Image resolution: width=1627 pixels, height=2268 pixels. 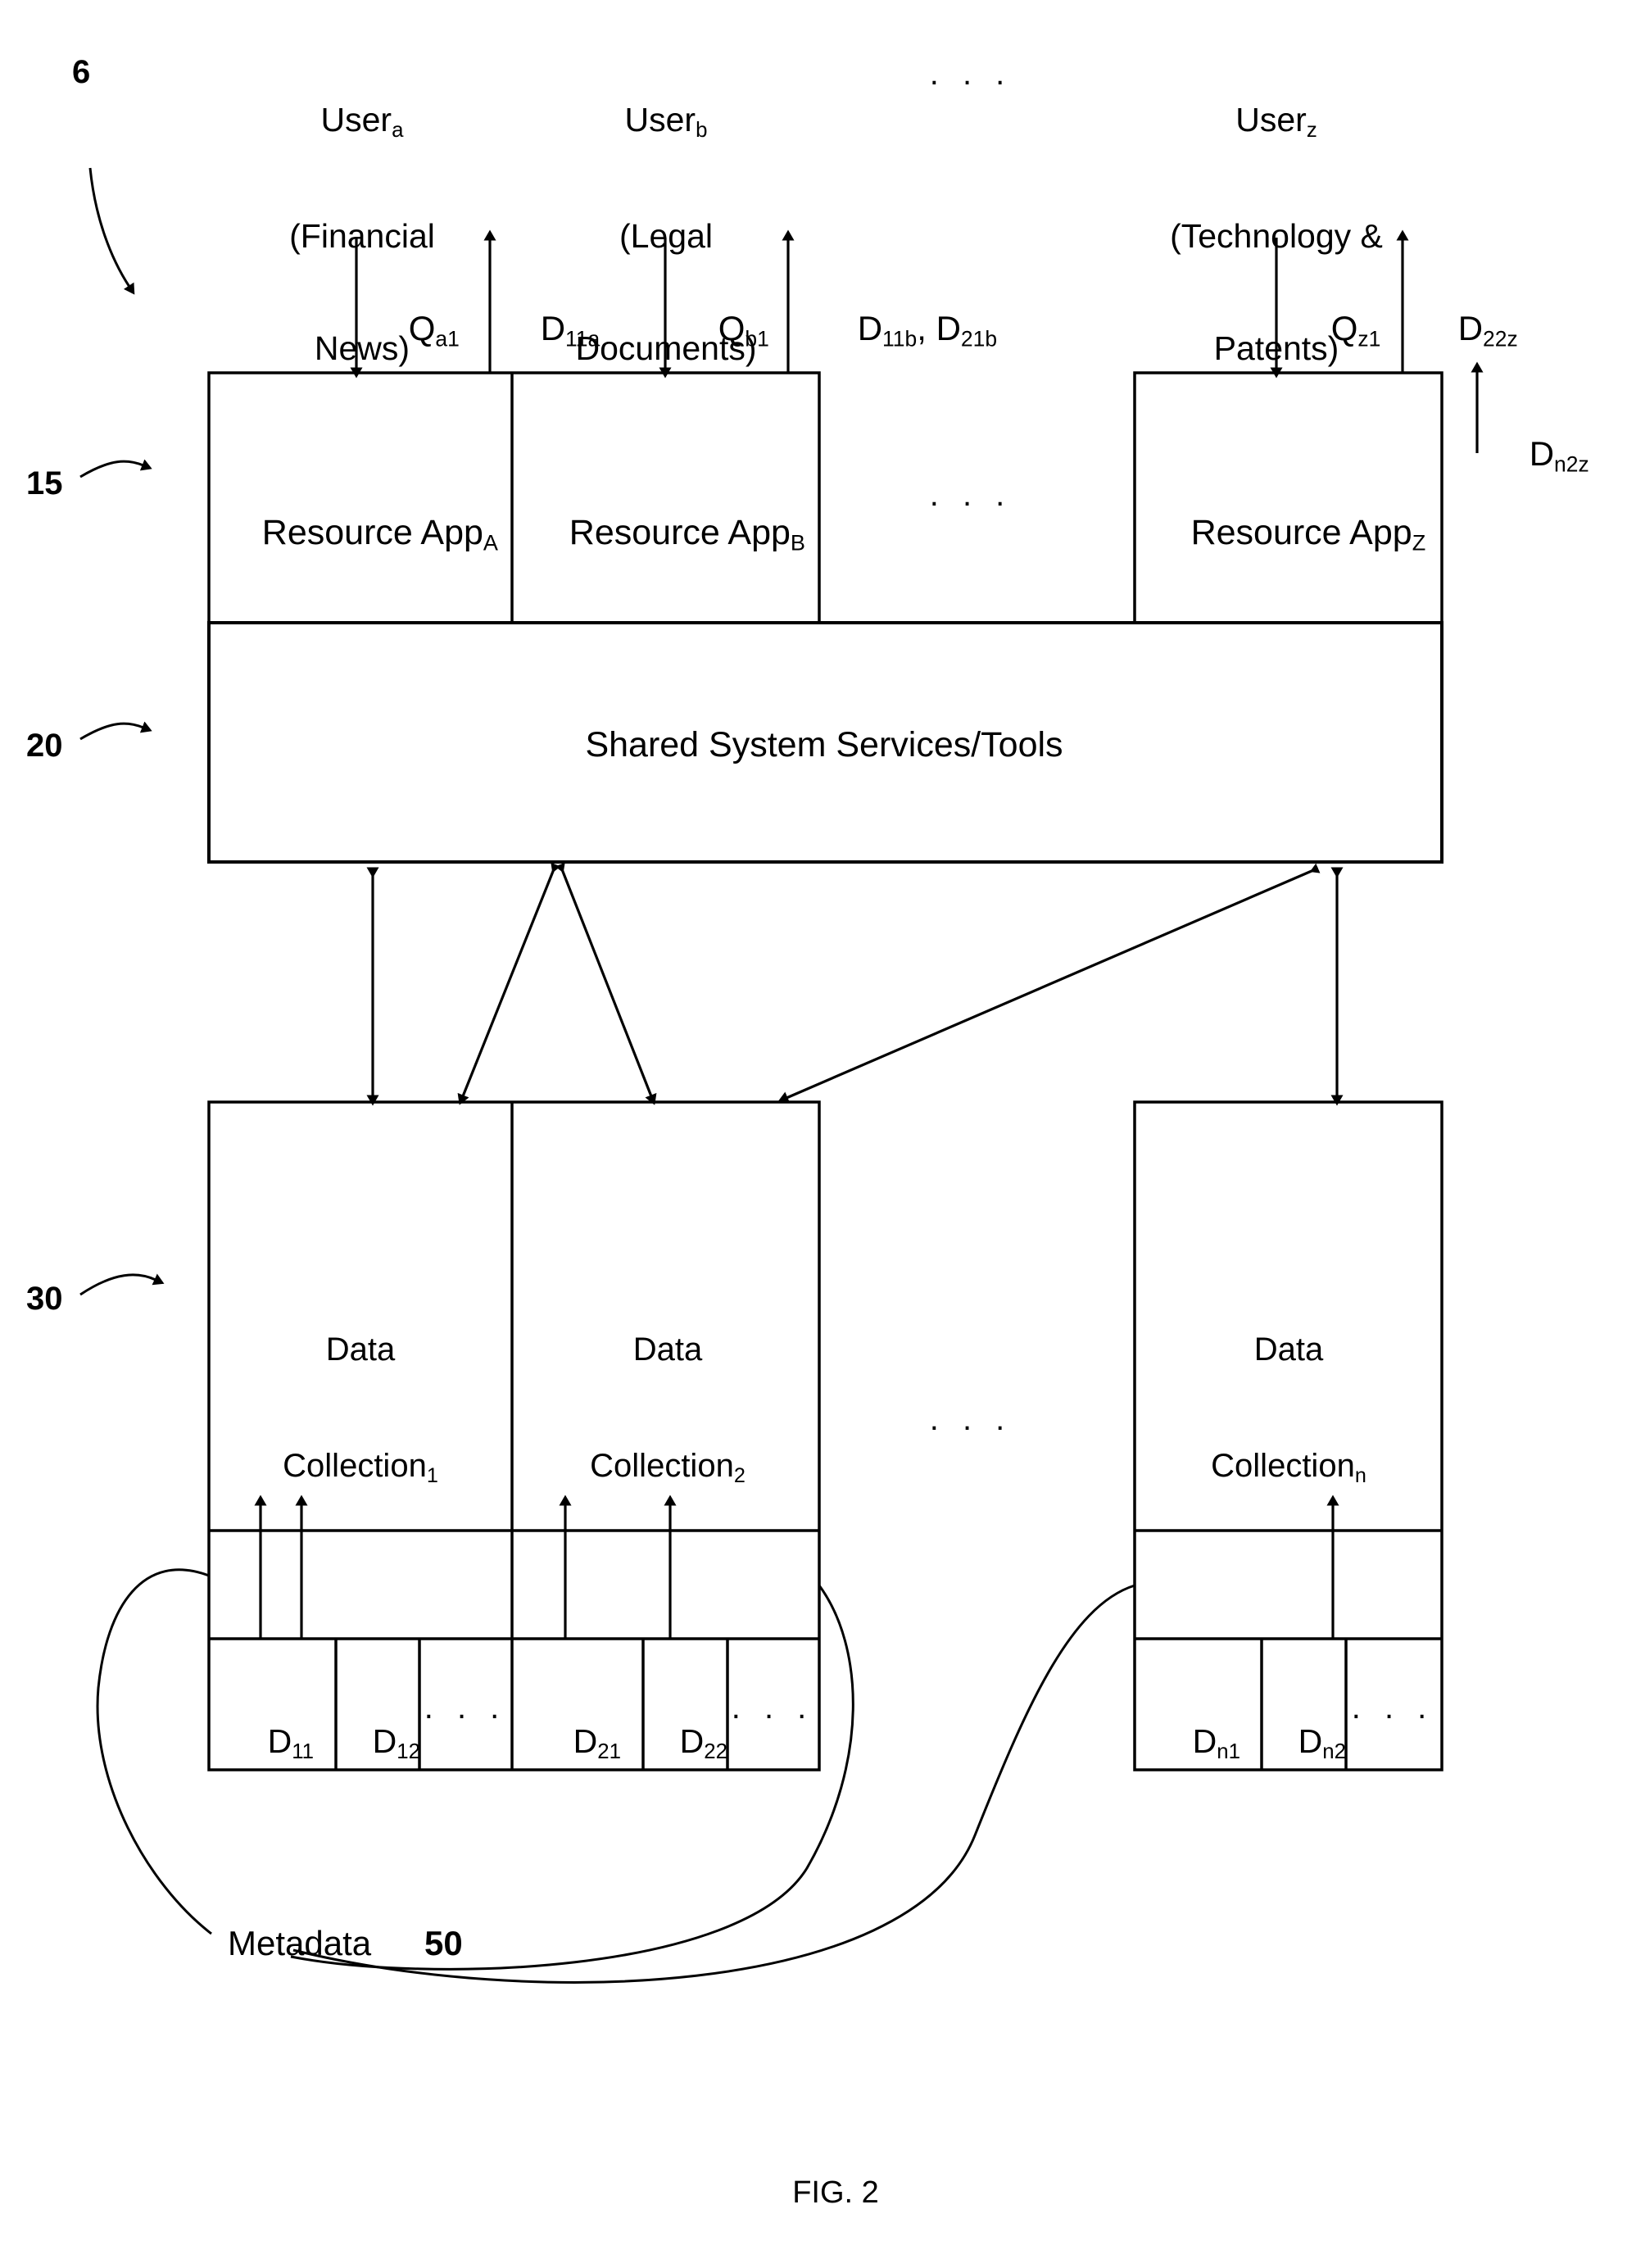 I want to click on doc-11a-label: D11a, so click(x=551, y=311).